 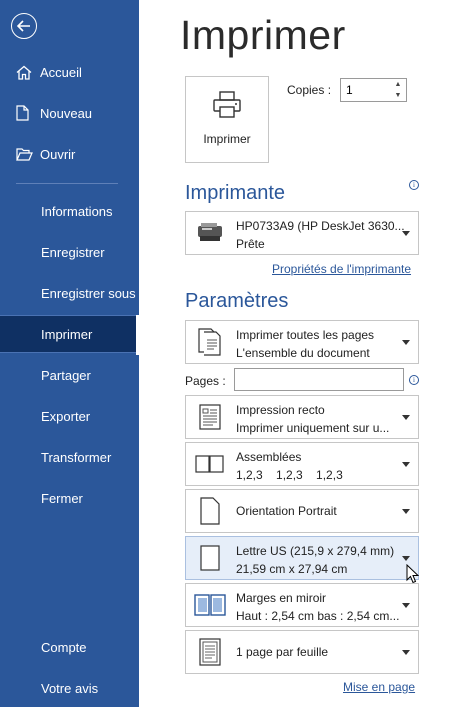 What do you see at coordinates (58, 154) in the screenshot?
I see `sidebar-item-label: Ouvrir` at bounding box center [58, 154].